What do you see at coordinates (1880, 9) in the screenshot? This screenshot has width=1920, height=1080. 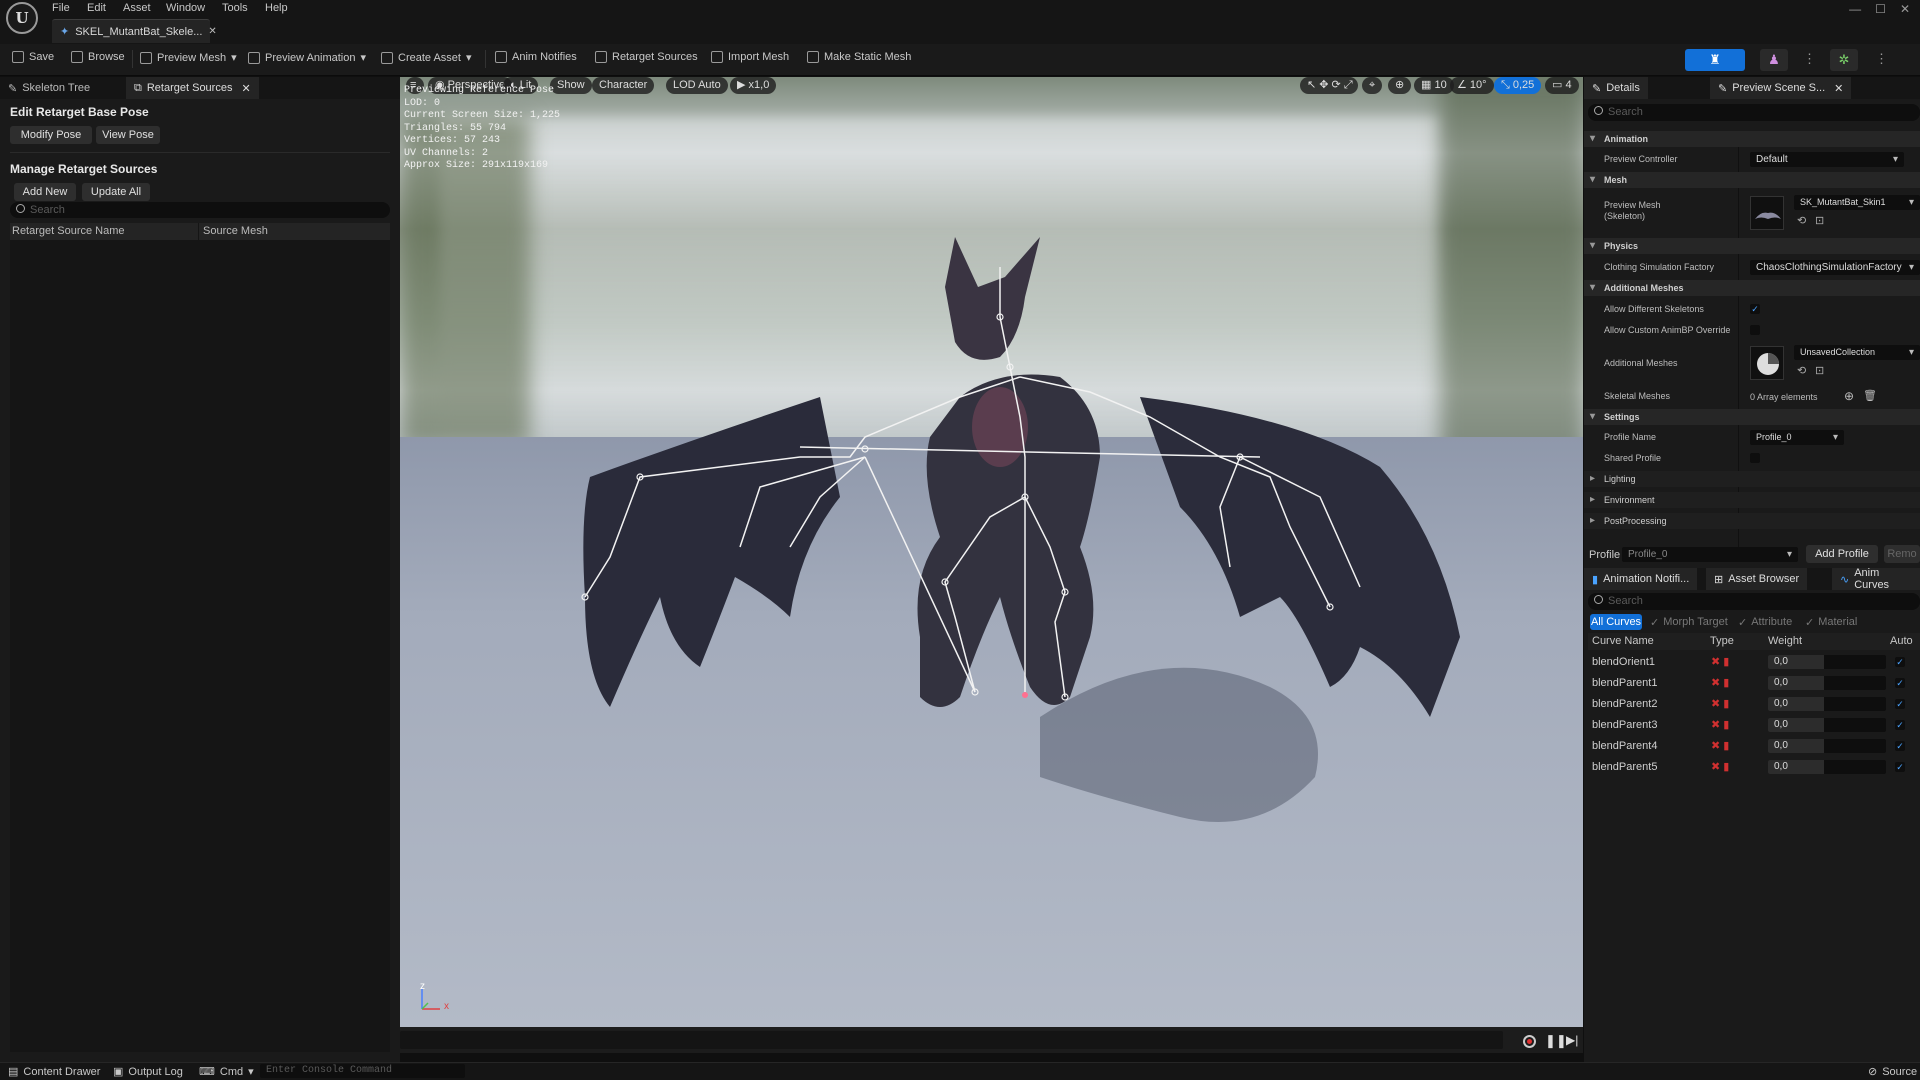 I see `maximize-icon: ☐` at bounding box center [1880, 9].